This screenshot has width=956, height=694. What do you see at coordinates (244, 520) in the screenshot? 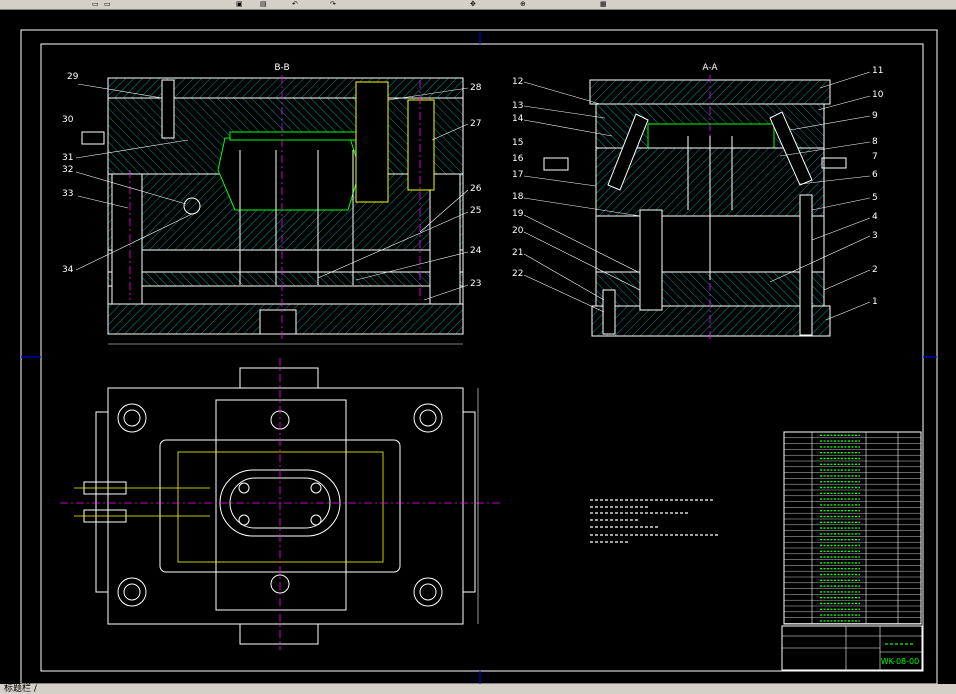
I see `plan-ejector-c` at bounding box center [244, 520].